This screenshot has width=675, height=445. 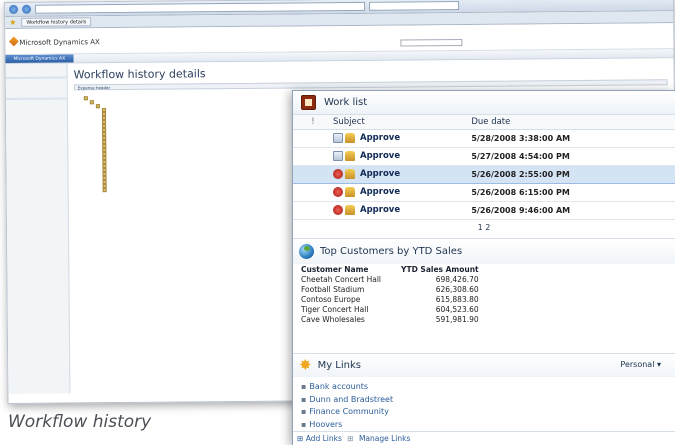 What do you see at coordinates (346, 102) in the screenshot?
I see `work-list-title: Work list` at bounding box center [346, 102].